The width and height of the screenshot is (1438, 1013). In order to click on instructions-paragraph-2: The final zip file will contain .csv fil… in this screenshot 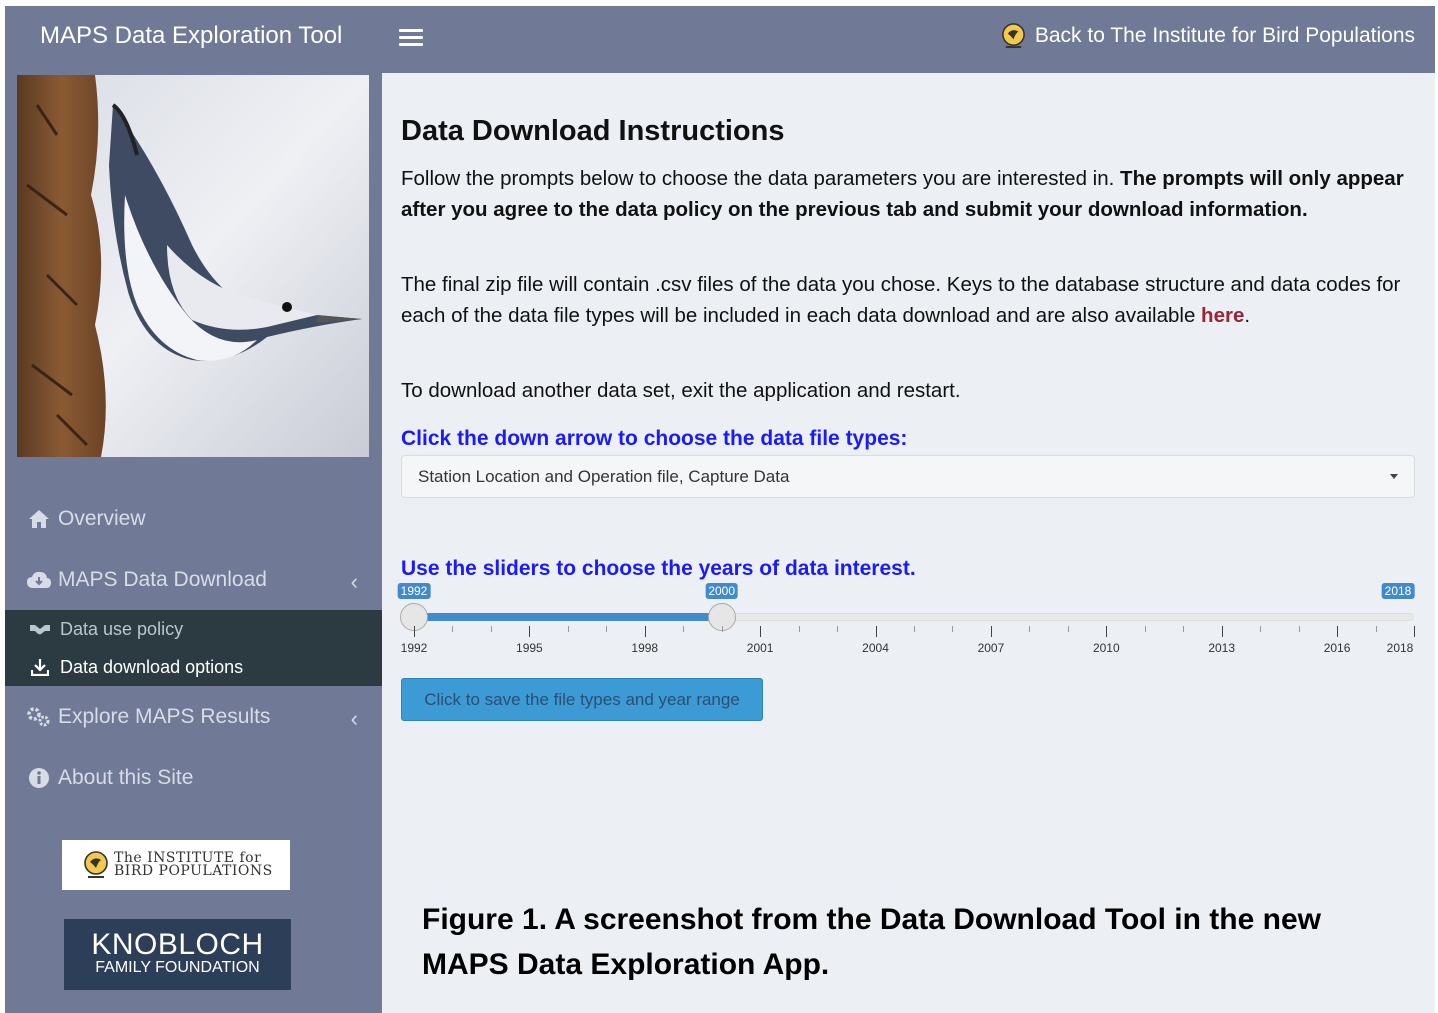, I will do `click(908, 300)`.